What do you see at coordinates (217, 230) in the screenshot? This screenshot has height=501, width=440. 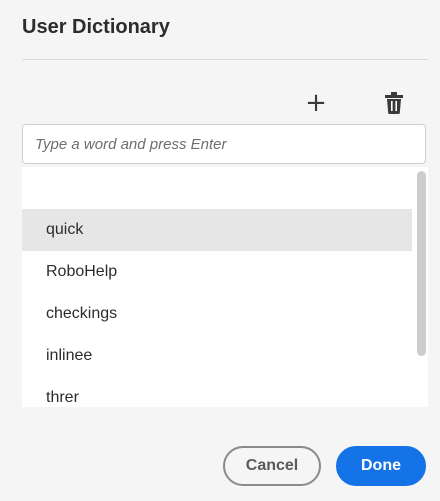 I see `list-item: quick` at bounding box center [217, 230].